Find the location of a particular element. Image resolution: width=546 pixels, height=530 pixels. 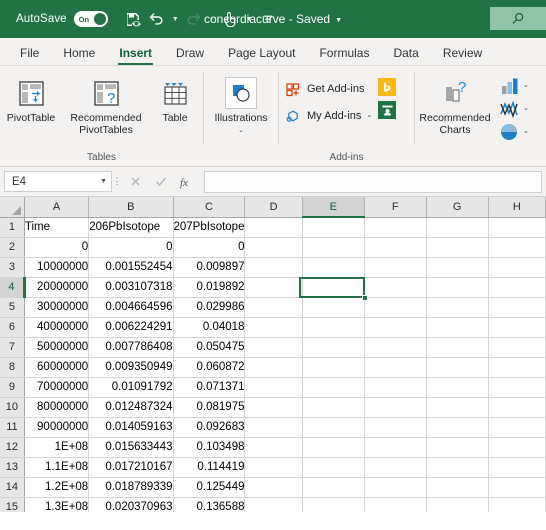

cell-H8 is located at coordinates (517, 367).